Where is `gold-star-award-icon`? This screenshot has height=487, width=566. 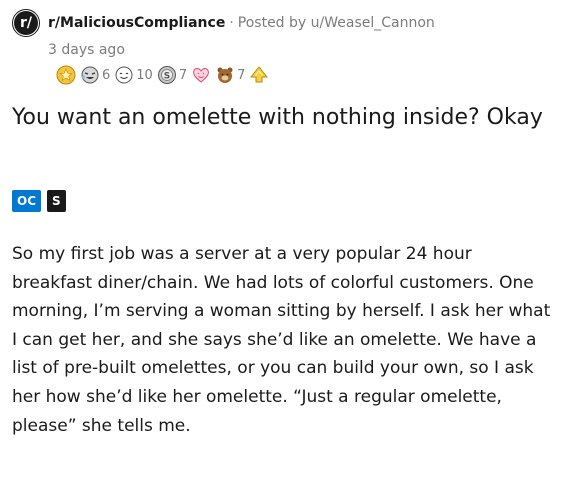 gold-star-award-icon is located at coordinates (66, 75).